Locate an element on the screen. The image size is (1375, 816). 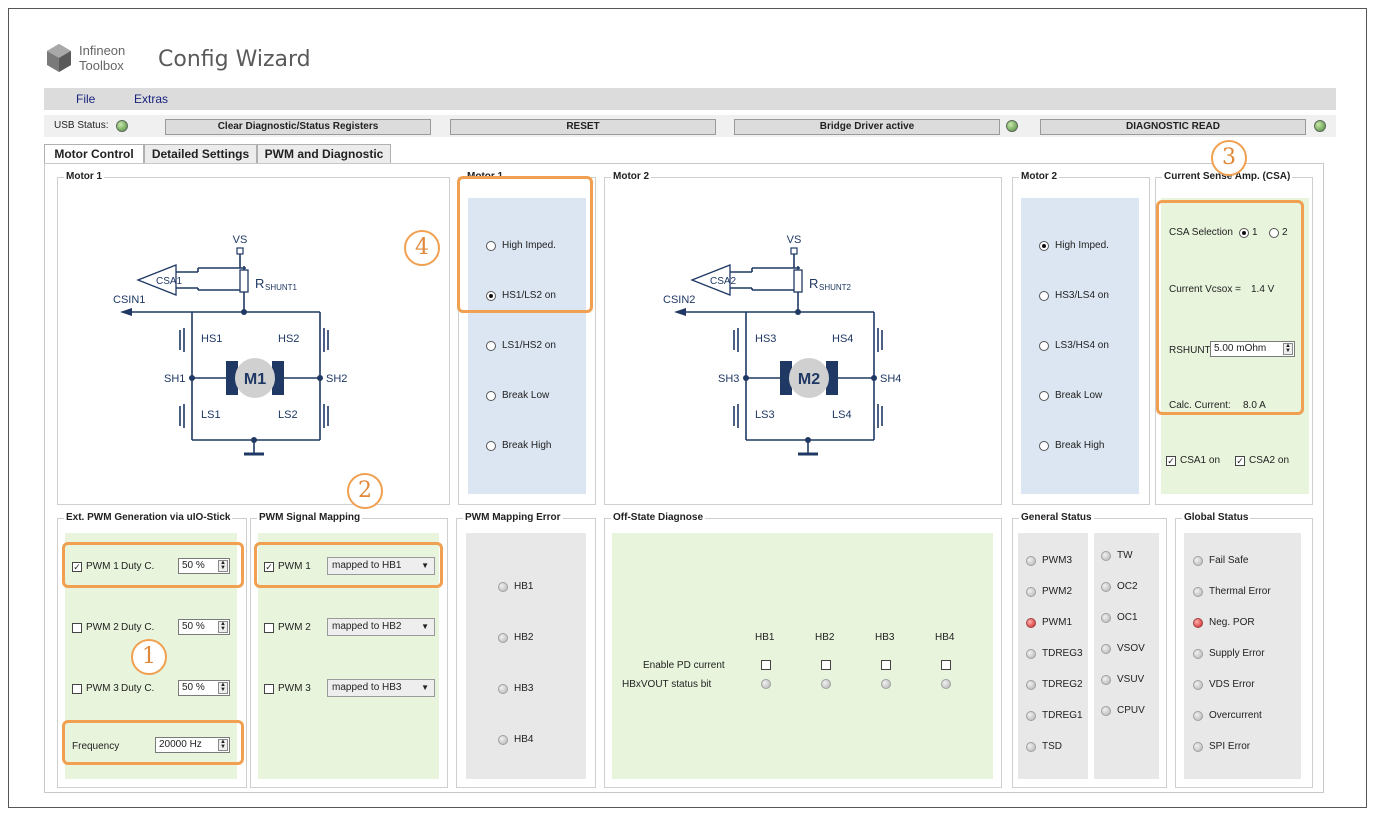
hbxvout-label: HBxVOUT status bit is located at coordinates (667, 684).